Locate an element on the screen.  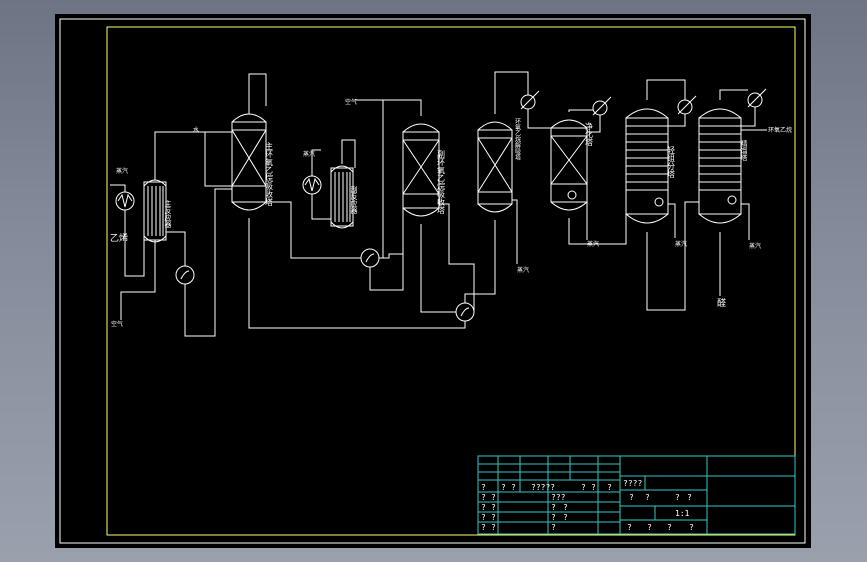
tb-left-r1-c1: ? is located at coordinates (493, 497).